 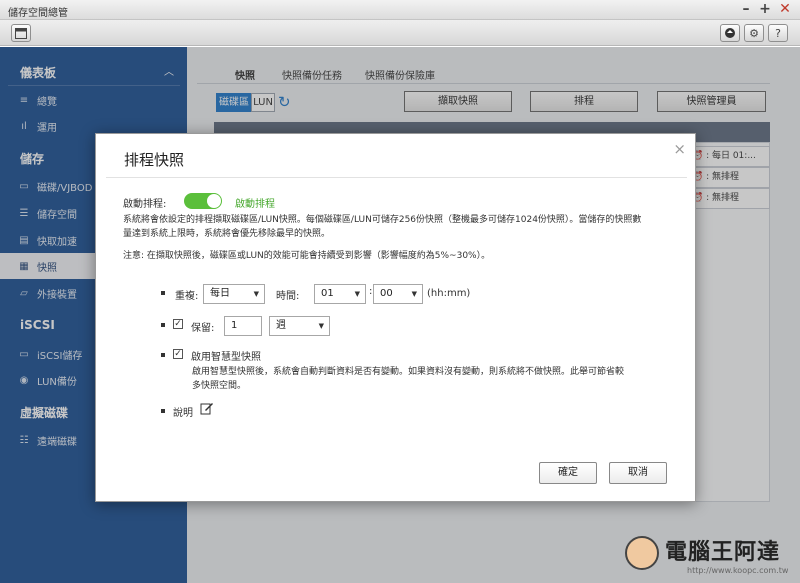 What do you see at coordinates (226, 357) in the screenshot?
I see `smart-snapshot-label: 啟用智慧型快照` at bounding box center [226, 357].